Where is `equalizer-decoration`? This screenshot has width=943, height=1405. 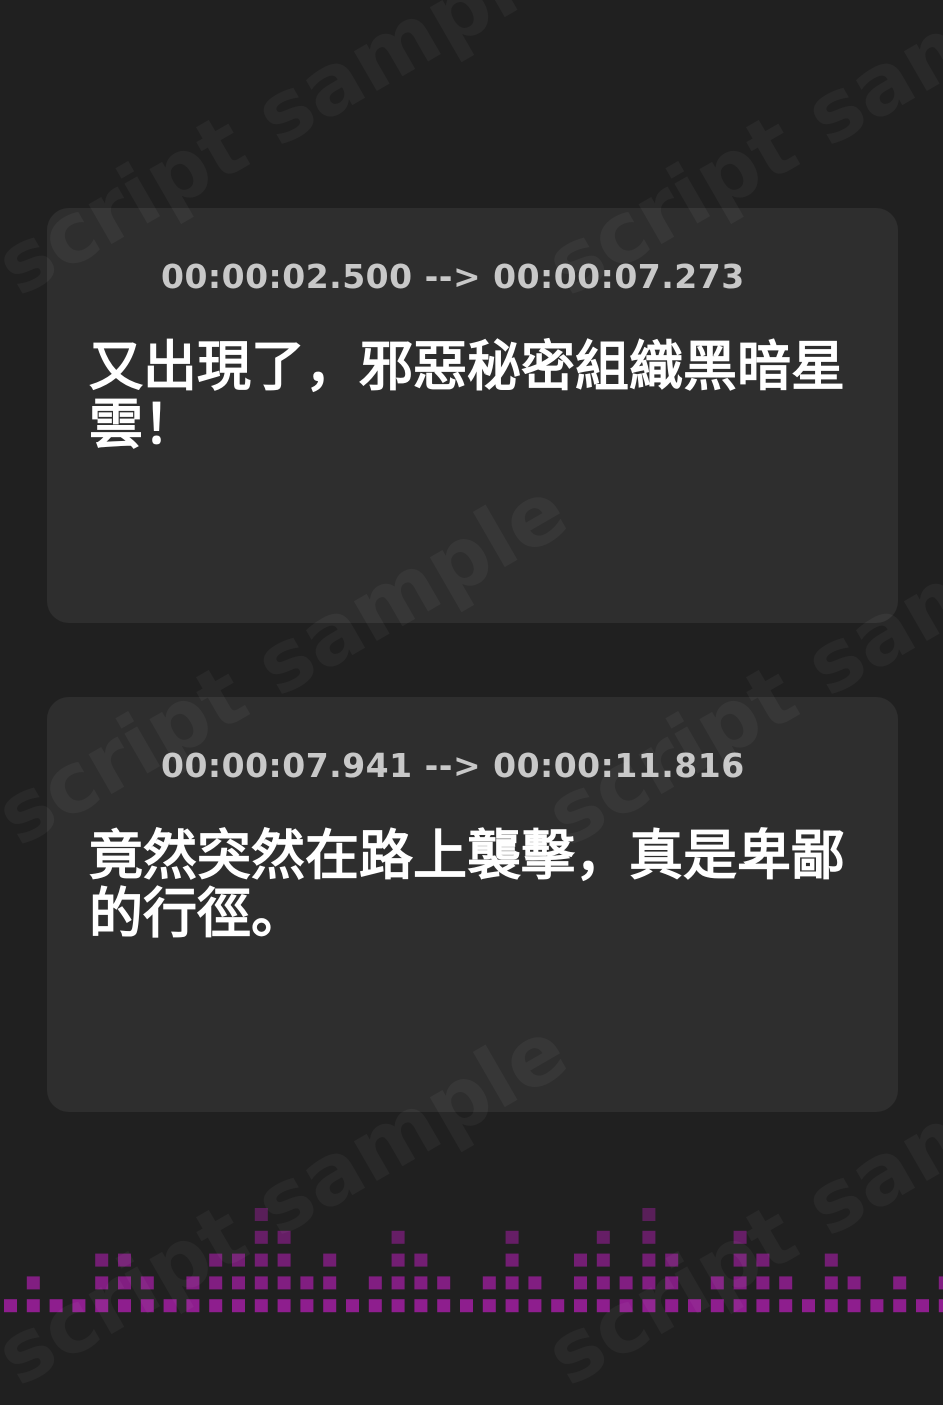 equalizer-decoration is located at coordinates (473, 1260).